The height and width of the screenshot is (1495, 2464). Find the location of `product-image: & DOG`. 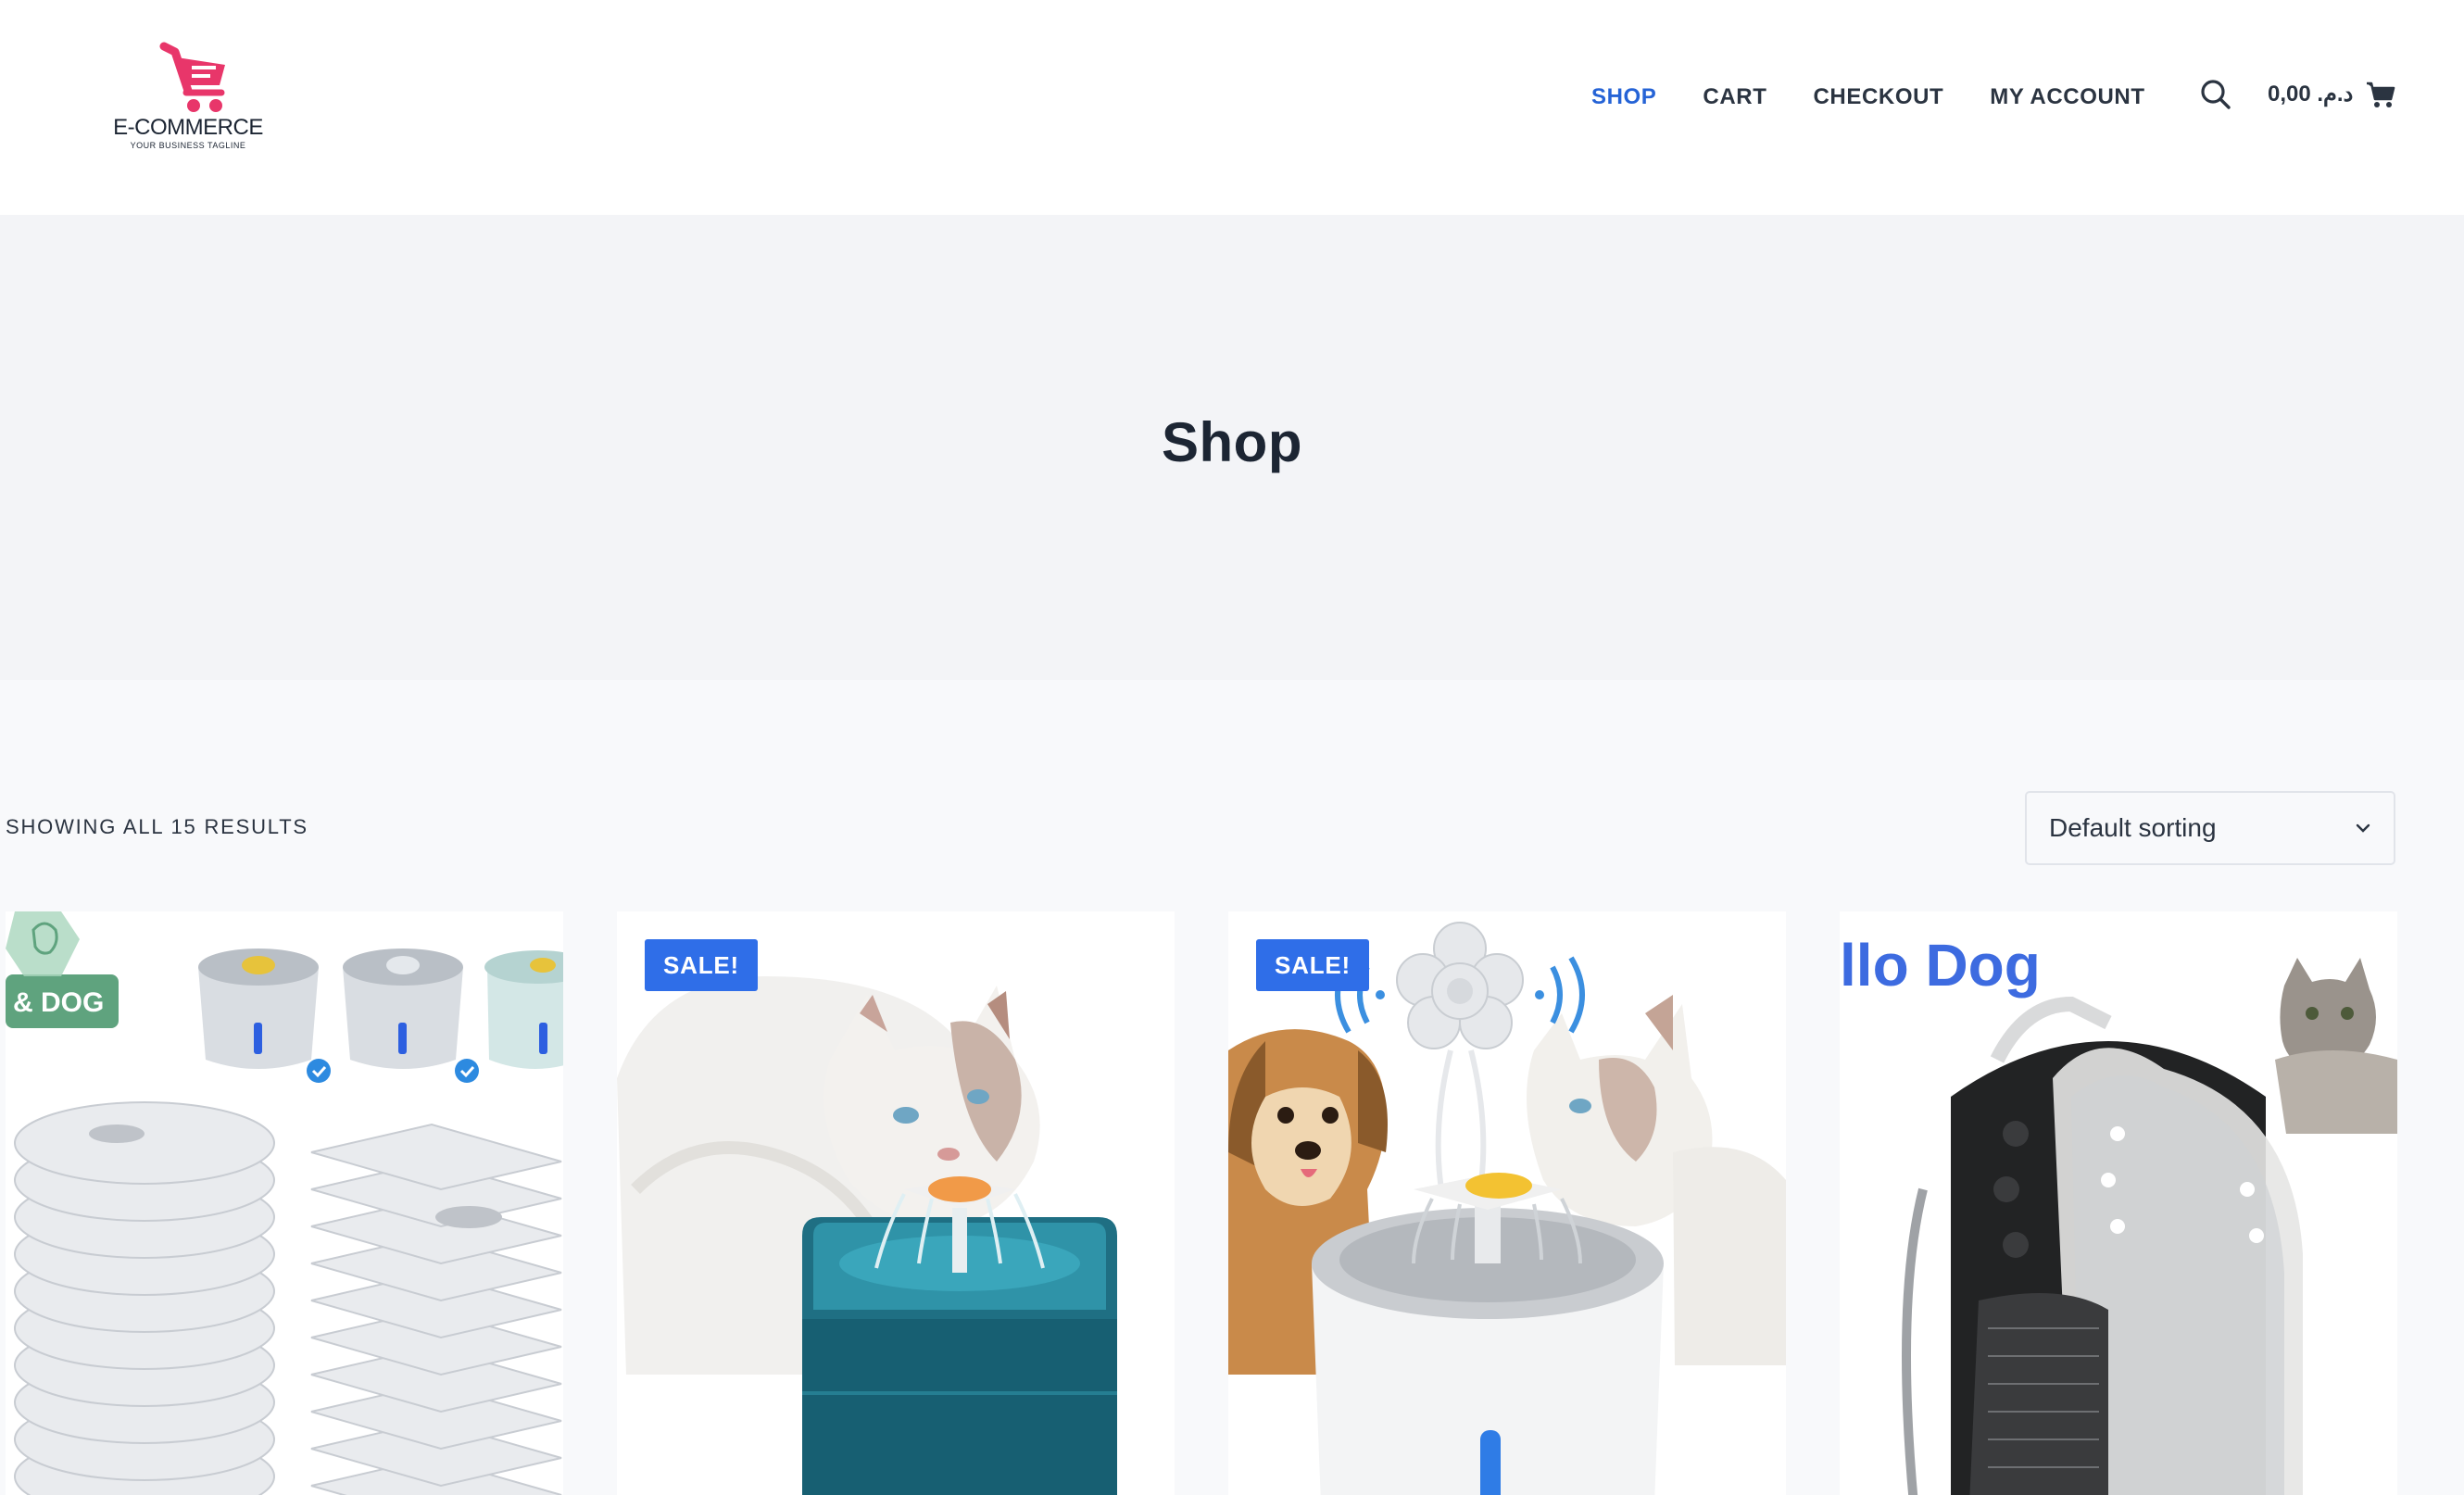

product-image: & DOG is located at coordinates (284, 1203).